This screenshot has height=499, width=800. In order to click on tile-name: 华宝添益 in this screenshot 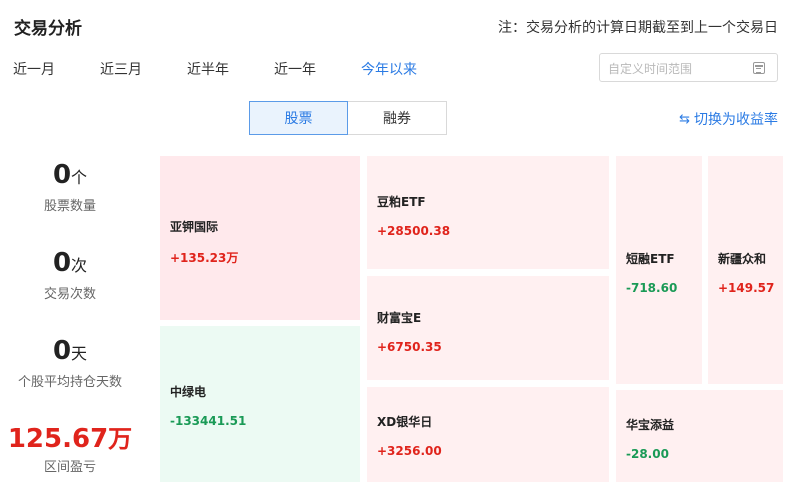, I will do `click(650, 425)`.